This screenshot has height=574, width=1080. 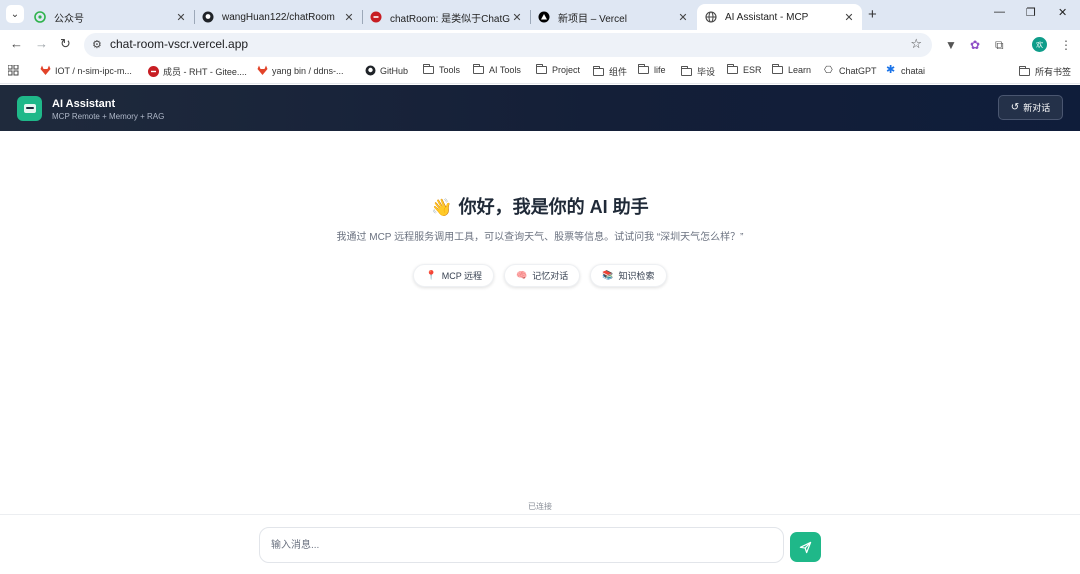 I want to click on app-title: AI Assistant, so click(x=84, y=104).